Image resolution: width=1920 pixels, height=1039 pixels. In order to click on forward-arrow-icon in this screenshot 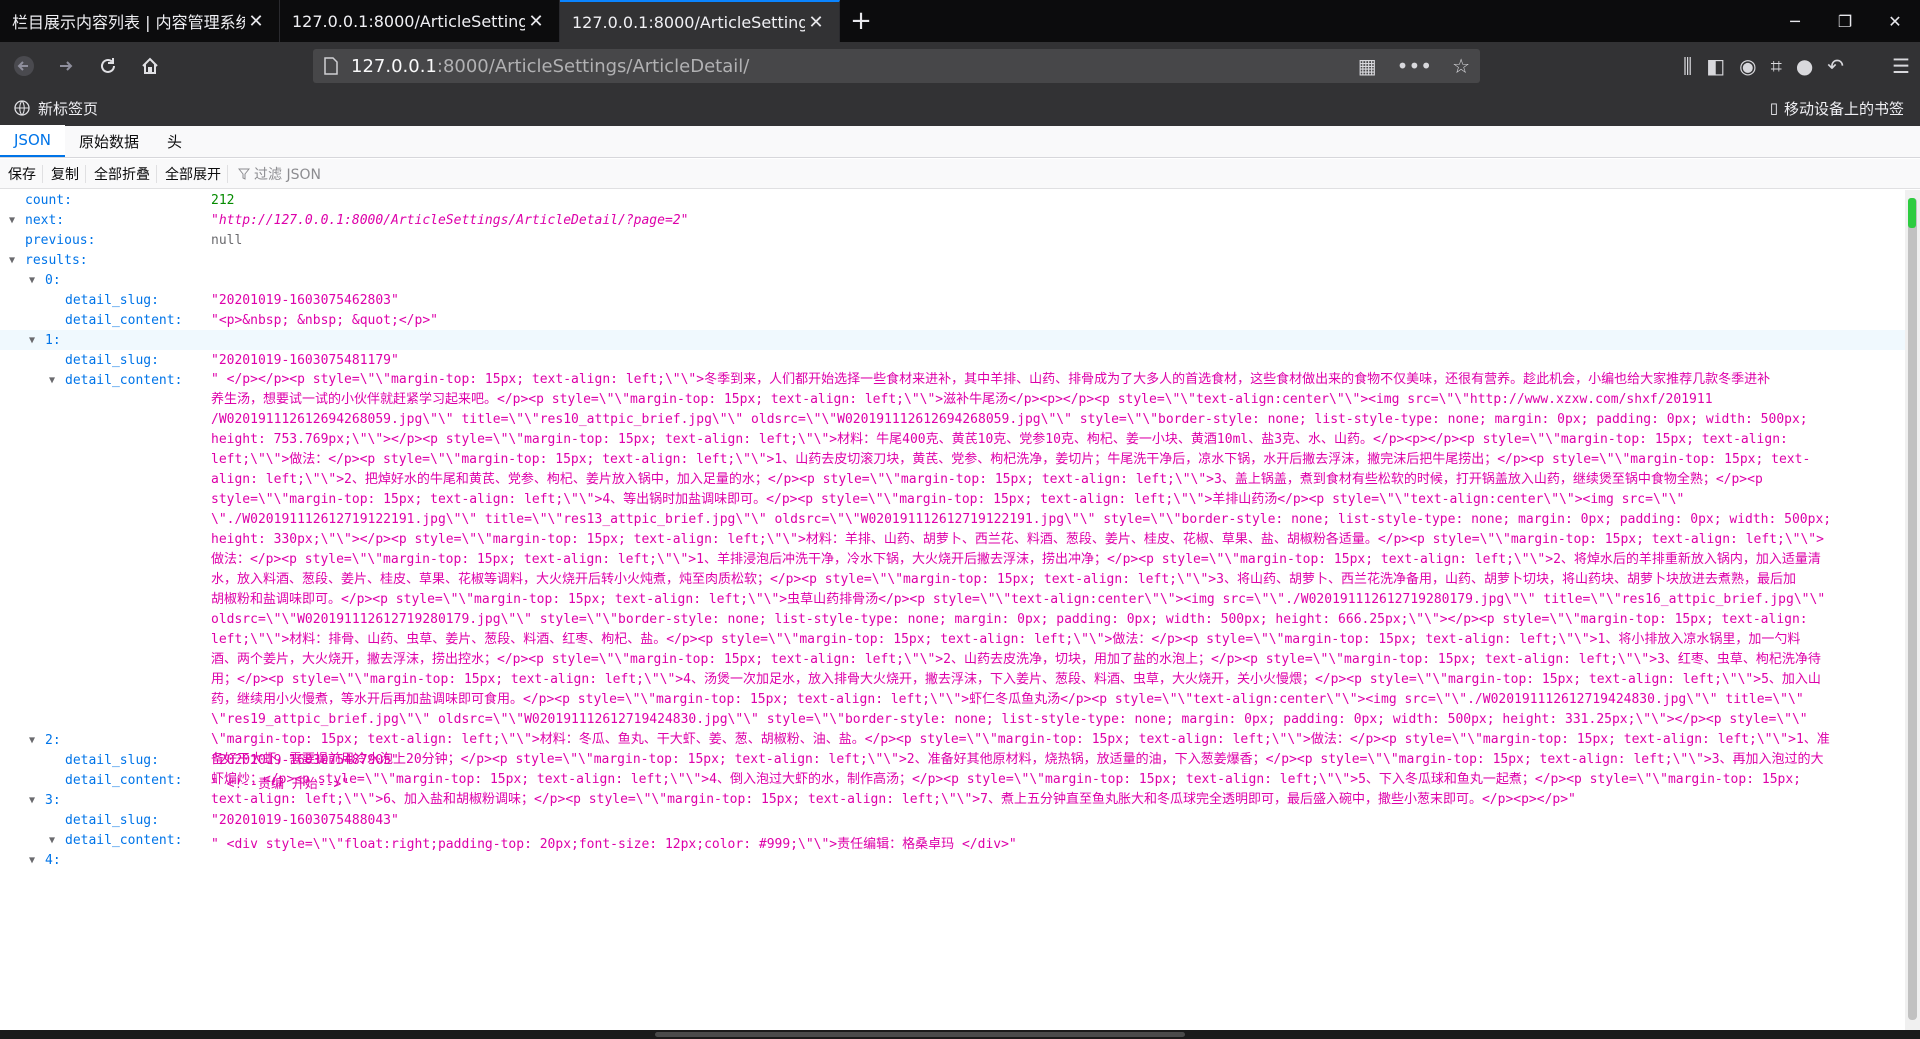, I will do `click(66, 66)`.